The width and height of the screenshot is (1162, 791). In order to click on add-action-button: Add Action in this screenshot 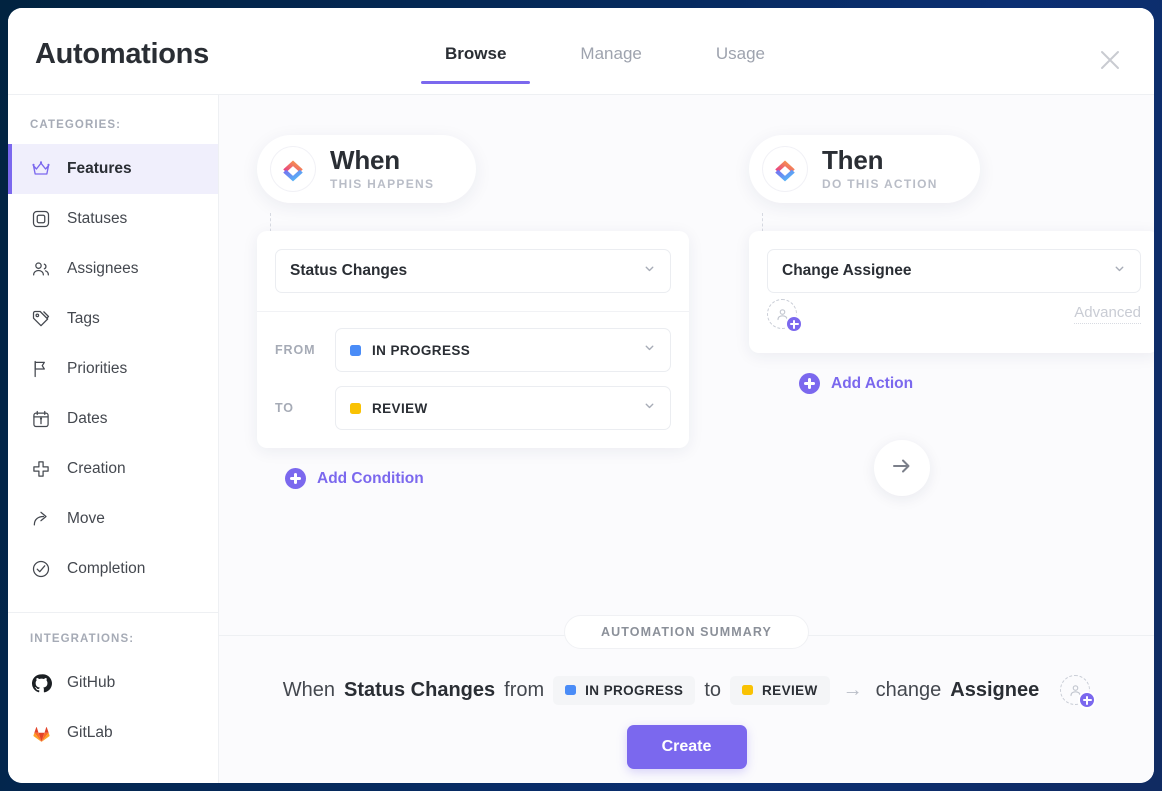, I will do `click(856, 383)`.